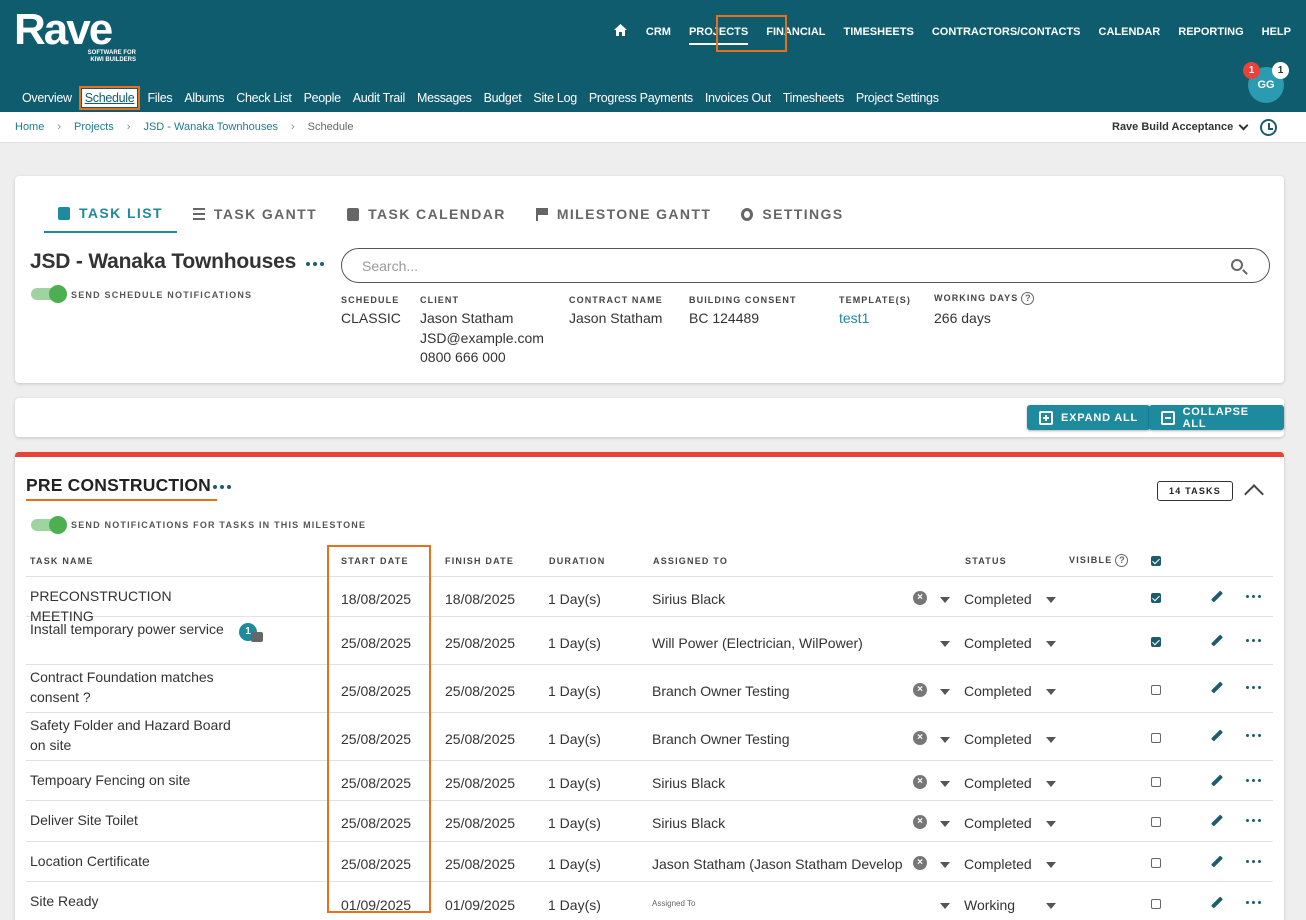 Image resolution: width=1306 pixels, height=920 pixels. What do you see at coordinates (75, 36) in the screenshot?
I see `rave-logo: Rave SOFTWARE FOR KIWI BUILDERS` at bounding box center [75, 36].